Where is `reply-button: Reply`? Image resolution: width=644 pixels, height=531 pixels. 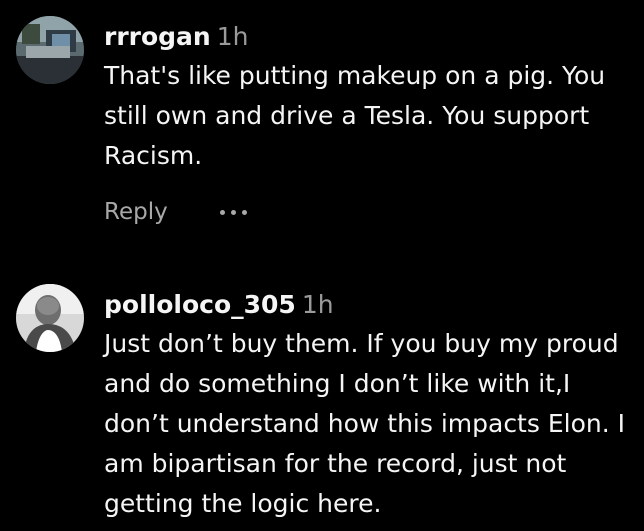 reply-button: Reply is located at coordinates (136, 212).